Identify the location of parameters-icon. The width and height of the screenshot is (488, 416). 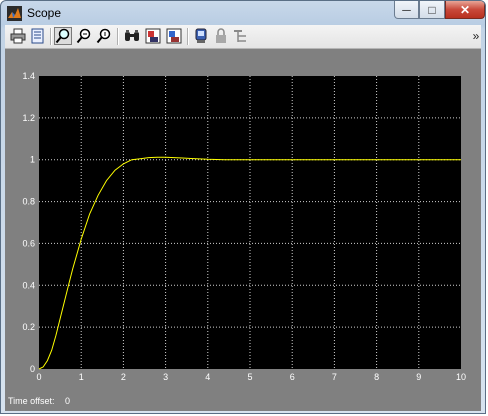
(37, 36).